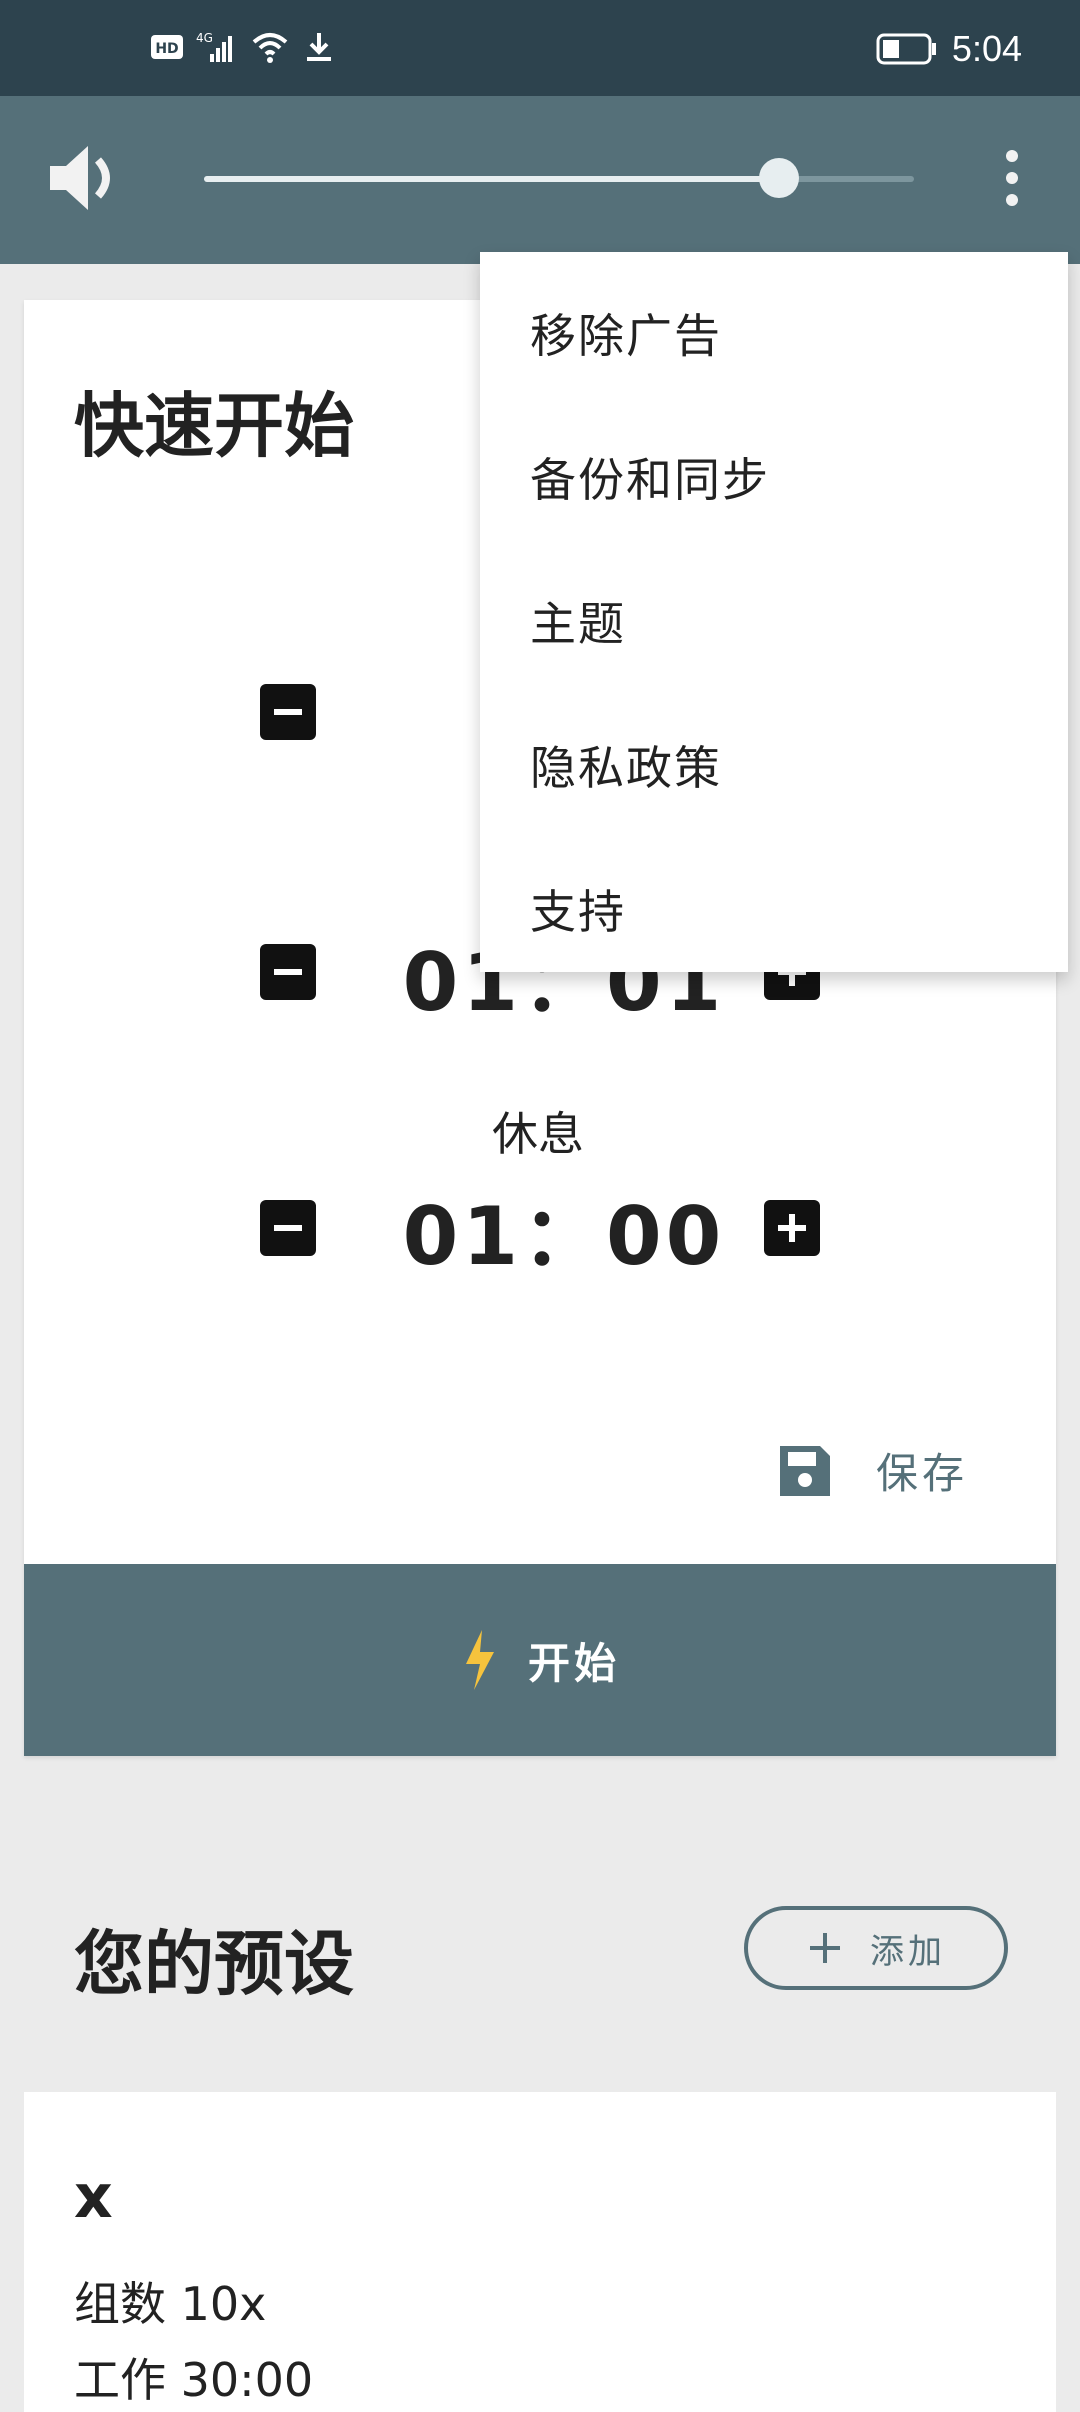  What do you see at coordinates (1012, 178) in the screenshot?
I see `more-options-icon` at bounding box center [1012, 178].